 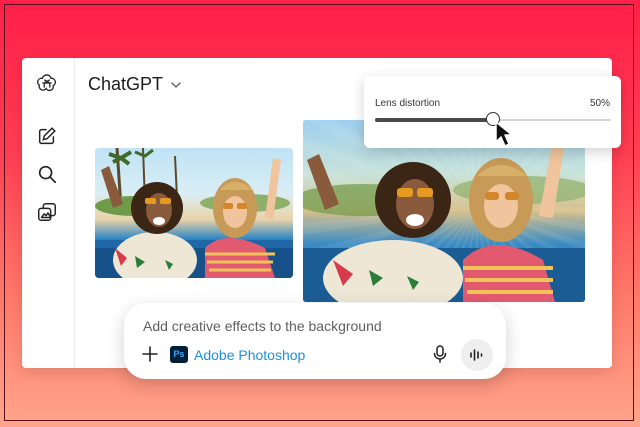 I want to click on mouse-cursor-icon, so click(x=504, y=134).